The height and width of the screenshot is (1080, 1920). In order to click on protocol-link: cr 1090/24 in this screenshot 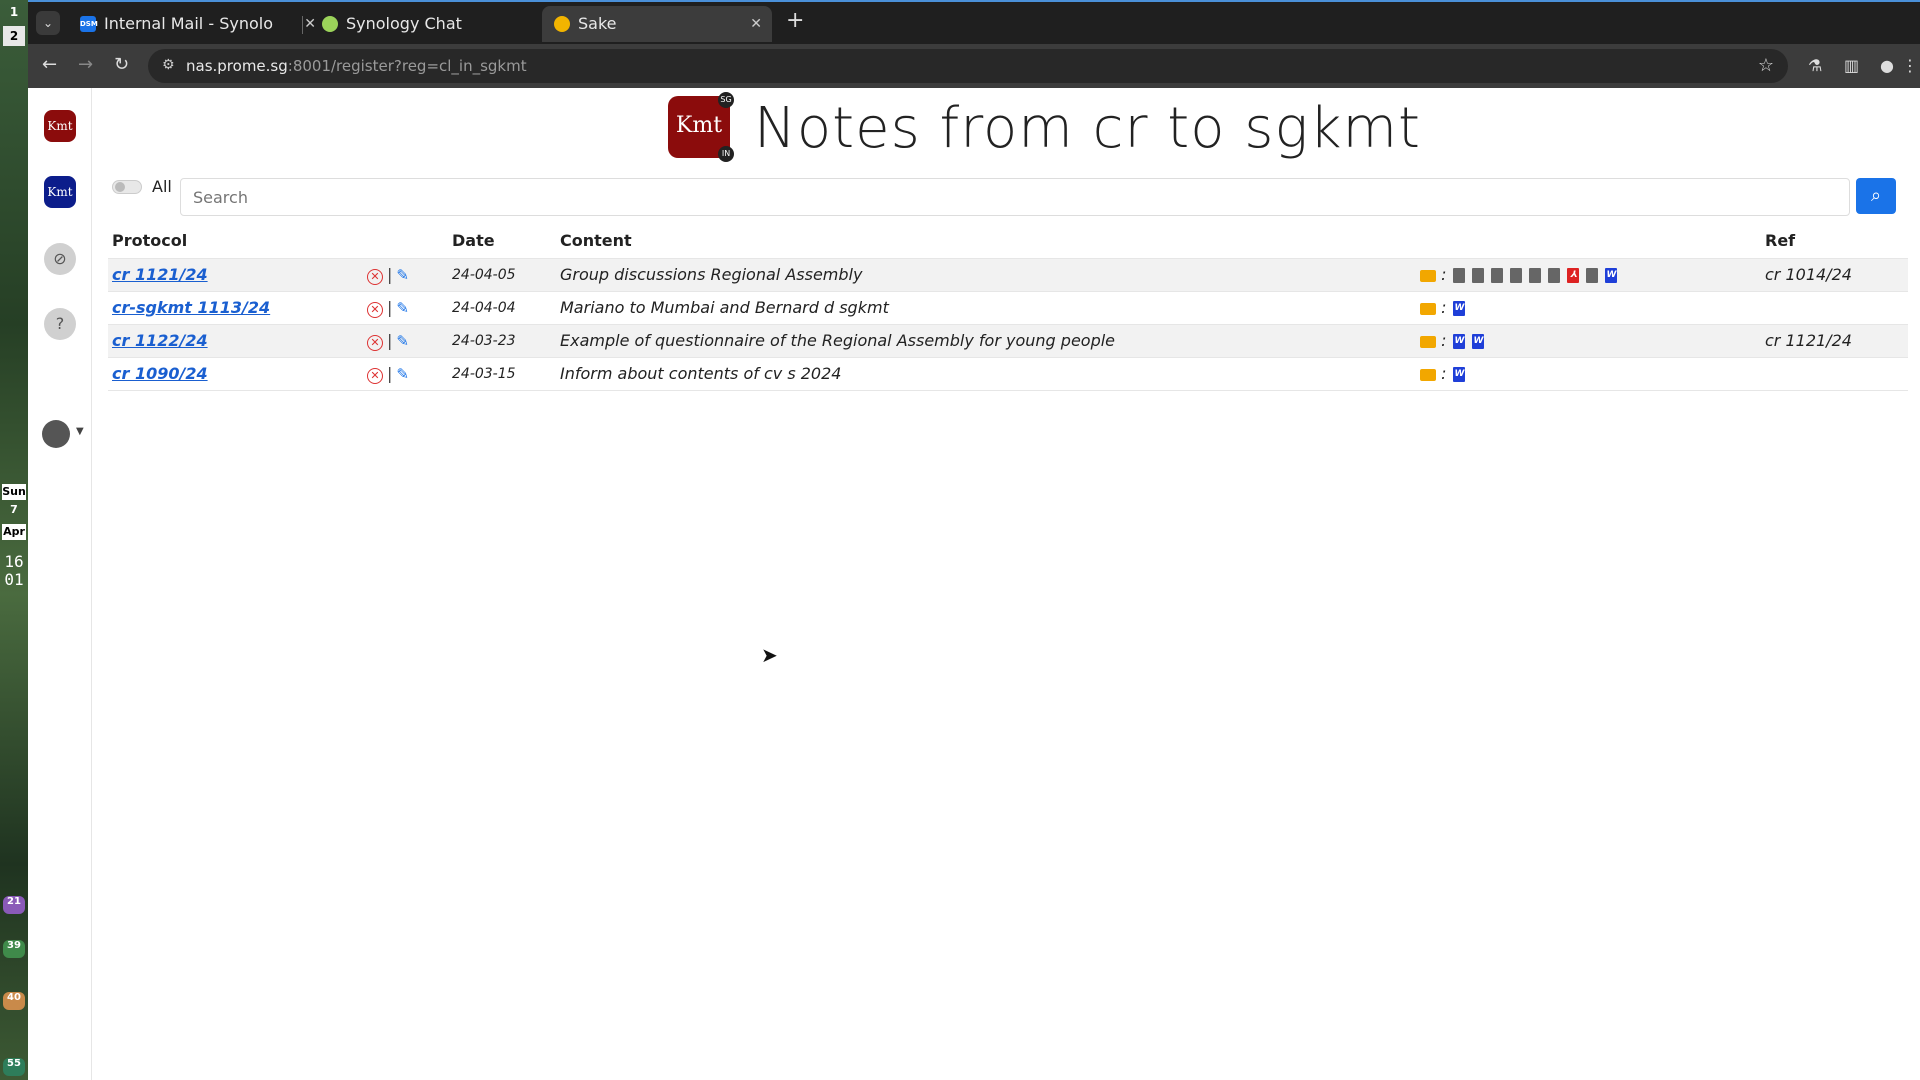, I will do `click(160, 373)`.